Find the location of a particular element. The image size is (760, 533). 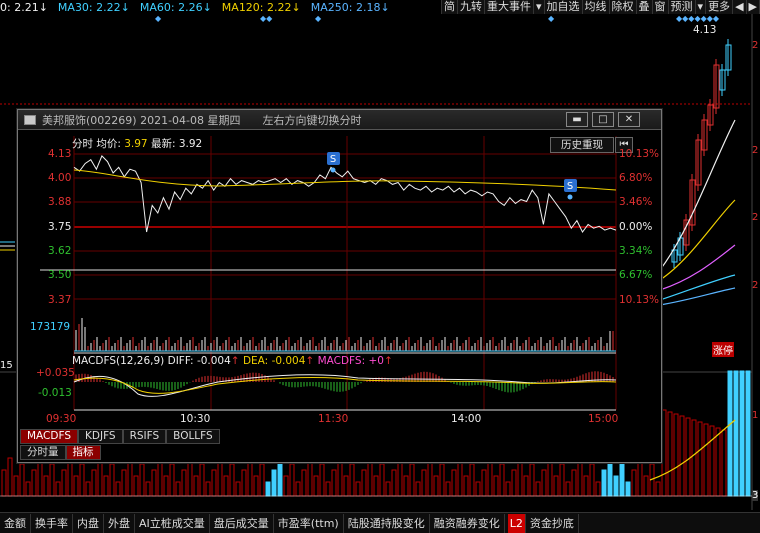

time-label: 11:30 is located at coordinates (333, 419).